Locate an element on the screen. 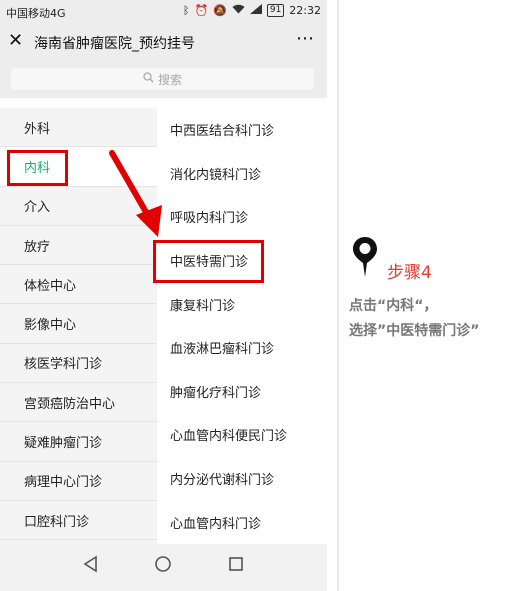 This screenshot has height=591, width=517. title-bar: ✕ 海南省肿瘤医院_预约挂号 ⋯ is located at coordinates (163, 42).